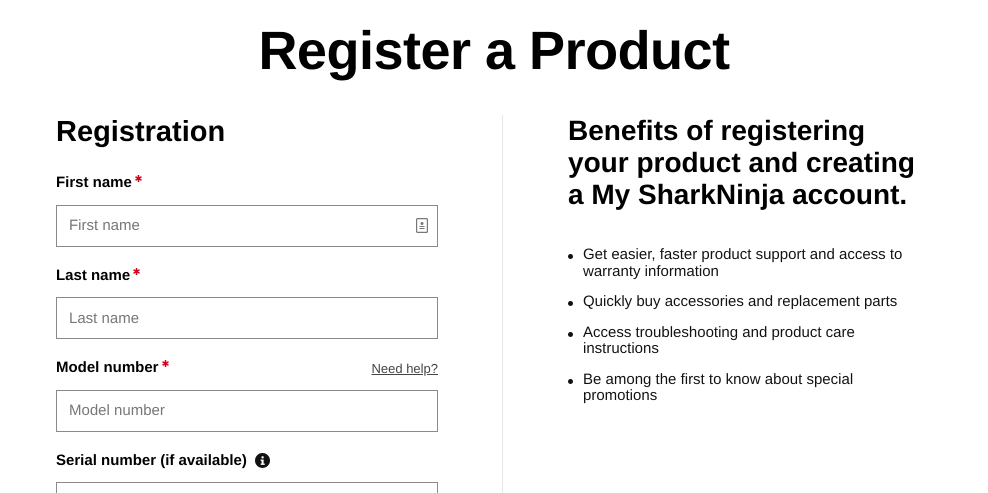 Image resolution: width=988 pixels, height=493 pixels. What do you see at coordinates (740, 302) in the screenshot?
I see `benefit-text: Quickly buy accessories and replacement parts` at bounding box center [740, 302].